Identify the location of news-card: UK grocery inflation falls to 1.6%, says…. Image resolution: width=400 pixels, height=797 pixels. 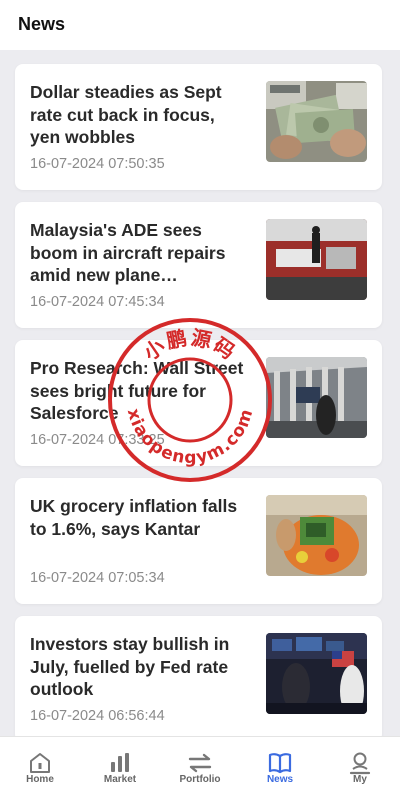
(198, 541).